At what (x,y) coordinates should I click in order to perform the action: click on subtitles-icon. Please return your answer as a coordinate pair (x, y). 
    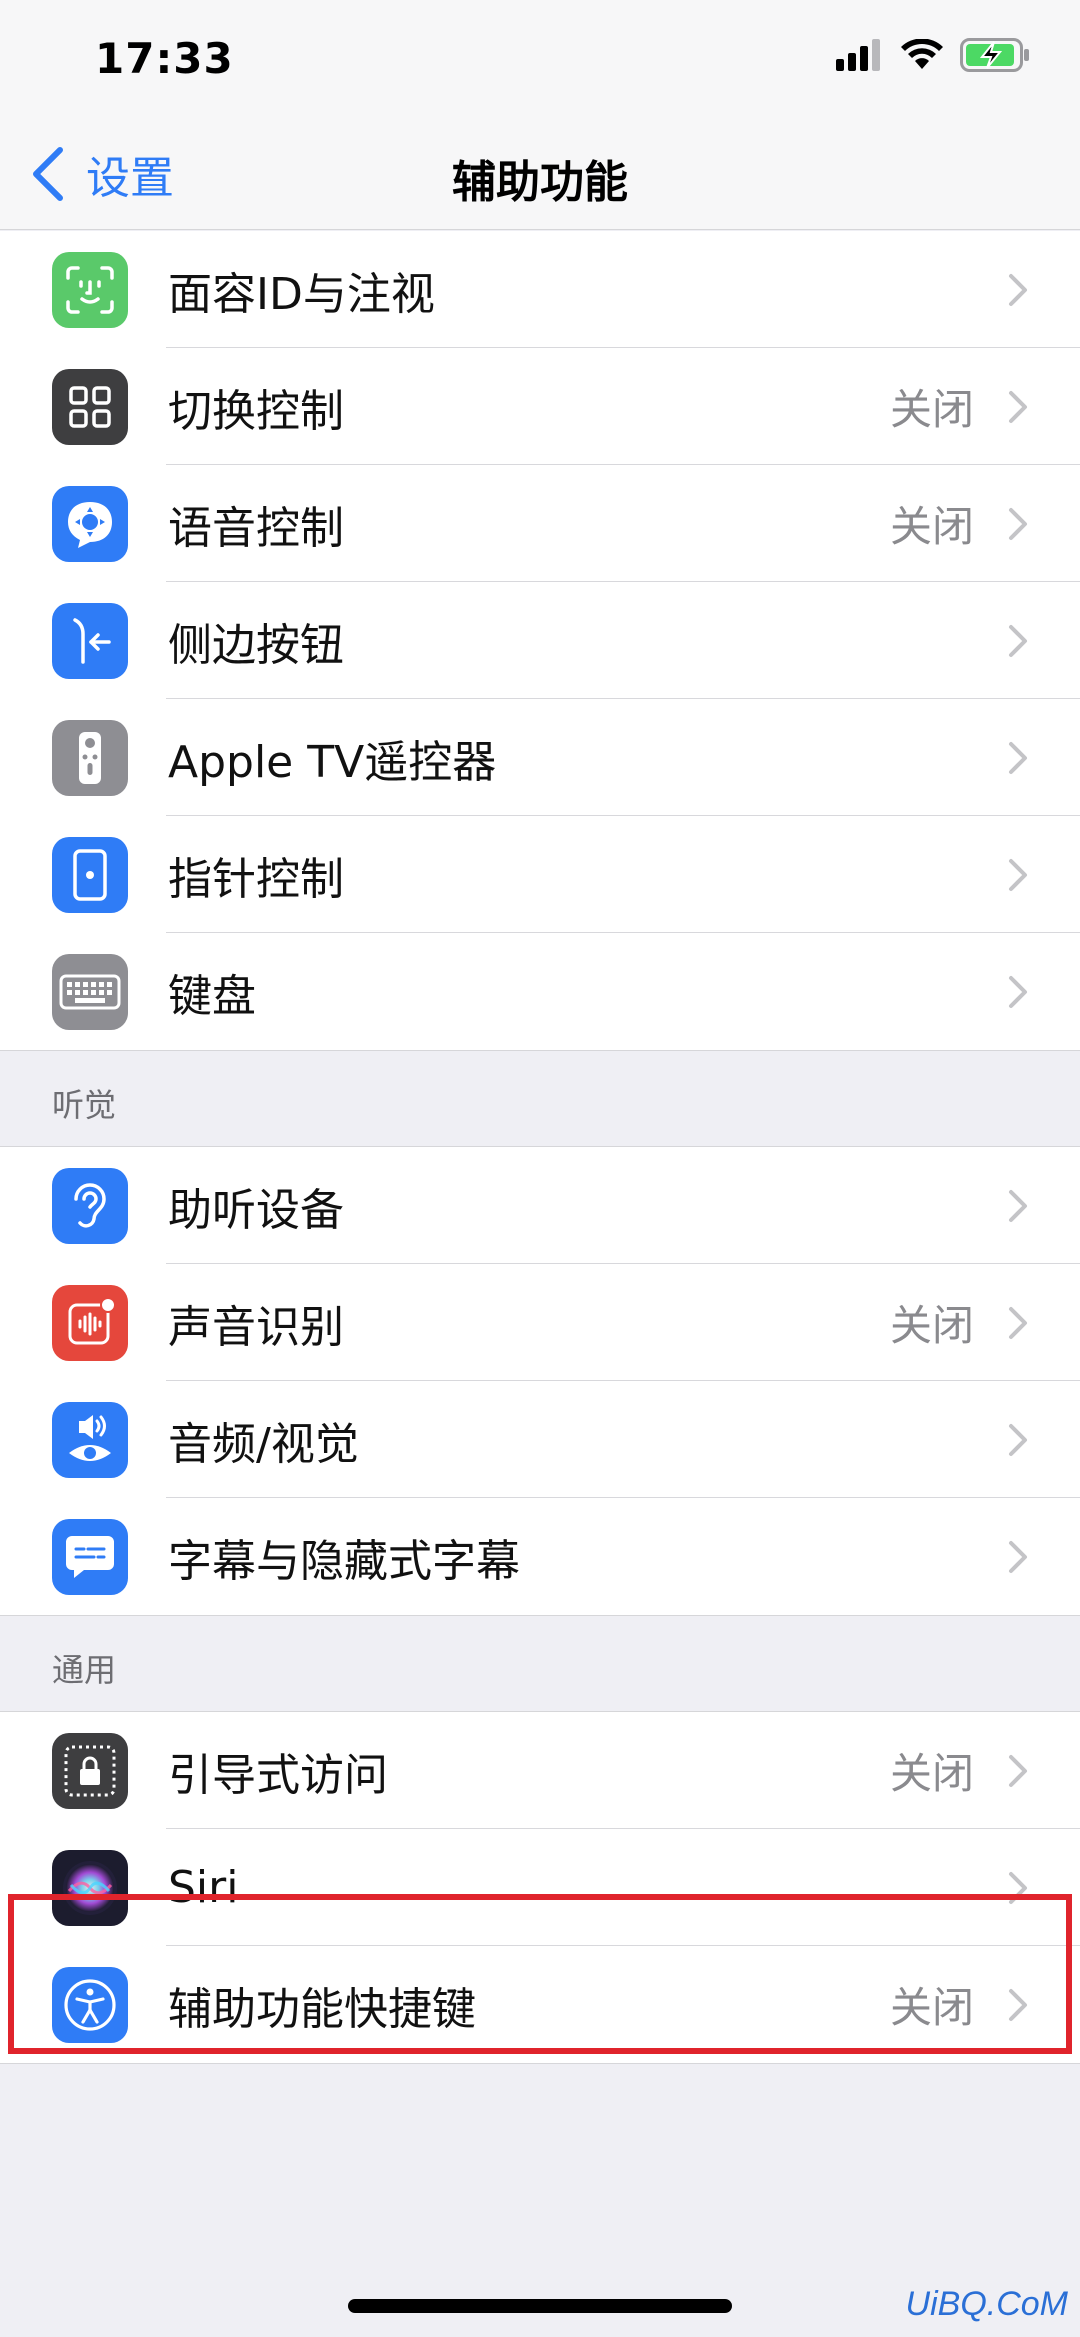
    Looking at the image, I should click on (90, 1556).